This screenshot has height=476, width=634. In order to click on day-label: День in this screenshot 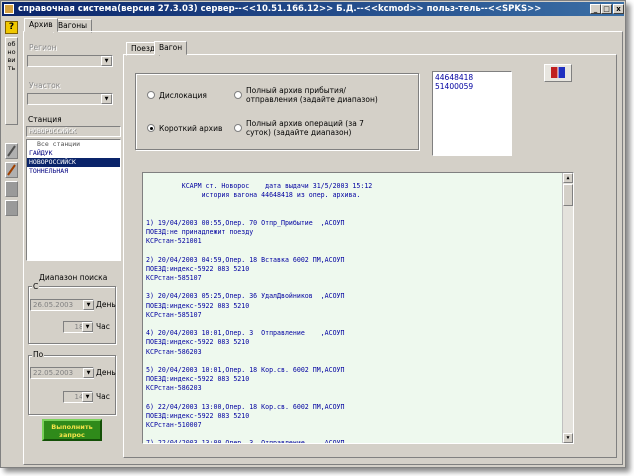, I will do `click(106, 304)`.